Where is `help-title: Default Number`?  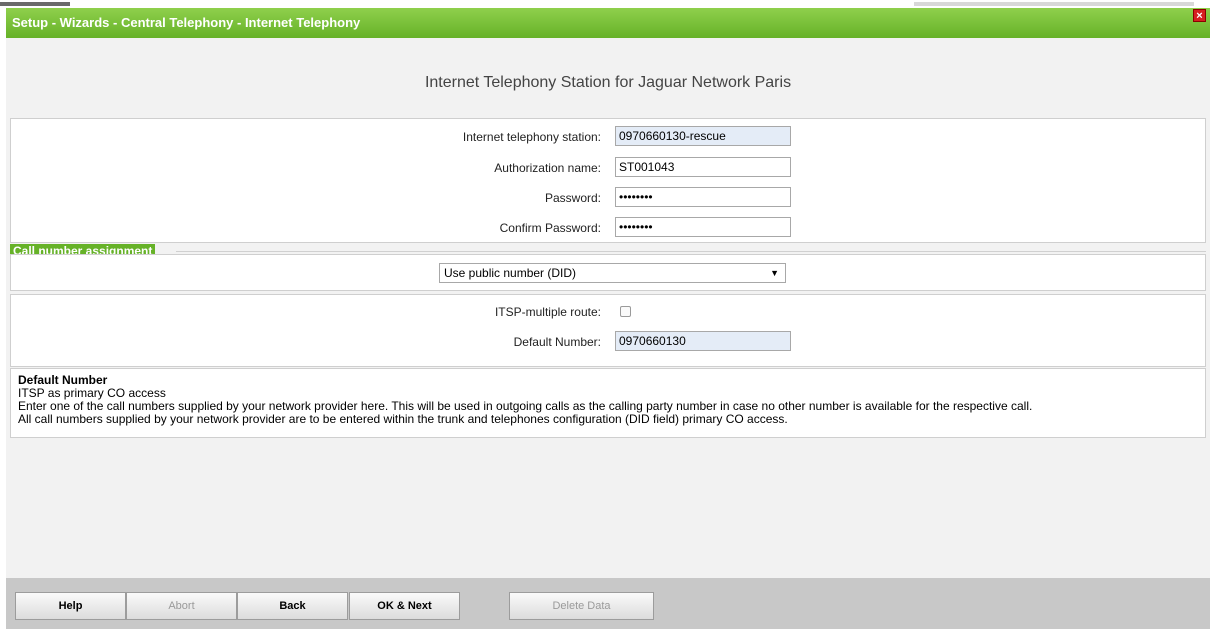 help-title: Default Number is located at coordinates (63, 380).